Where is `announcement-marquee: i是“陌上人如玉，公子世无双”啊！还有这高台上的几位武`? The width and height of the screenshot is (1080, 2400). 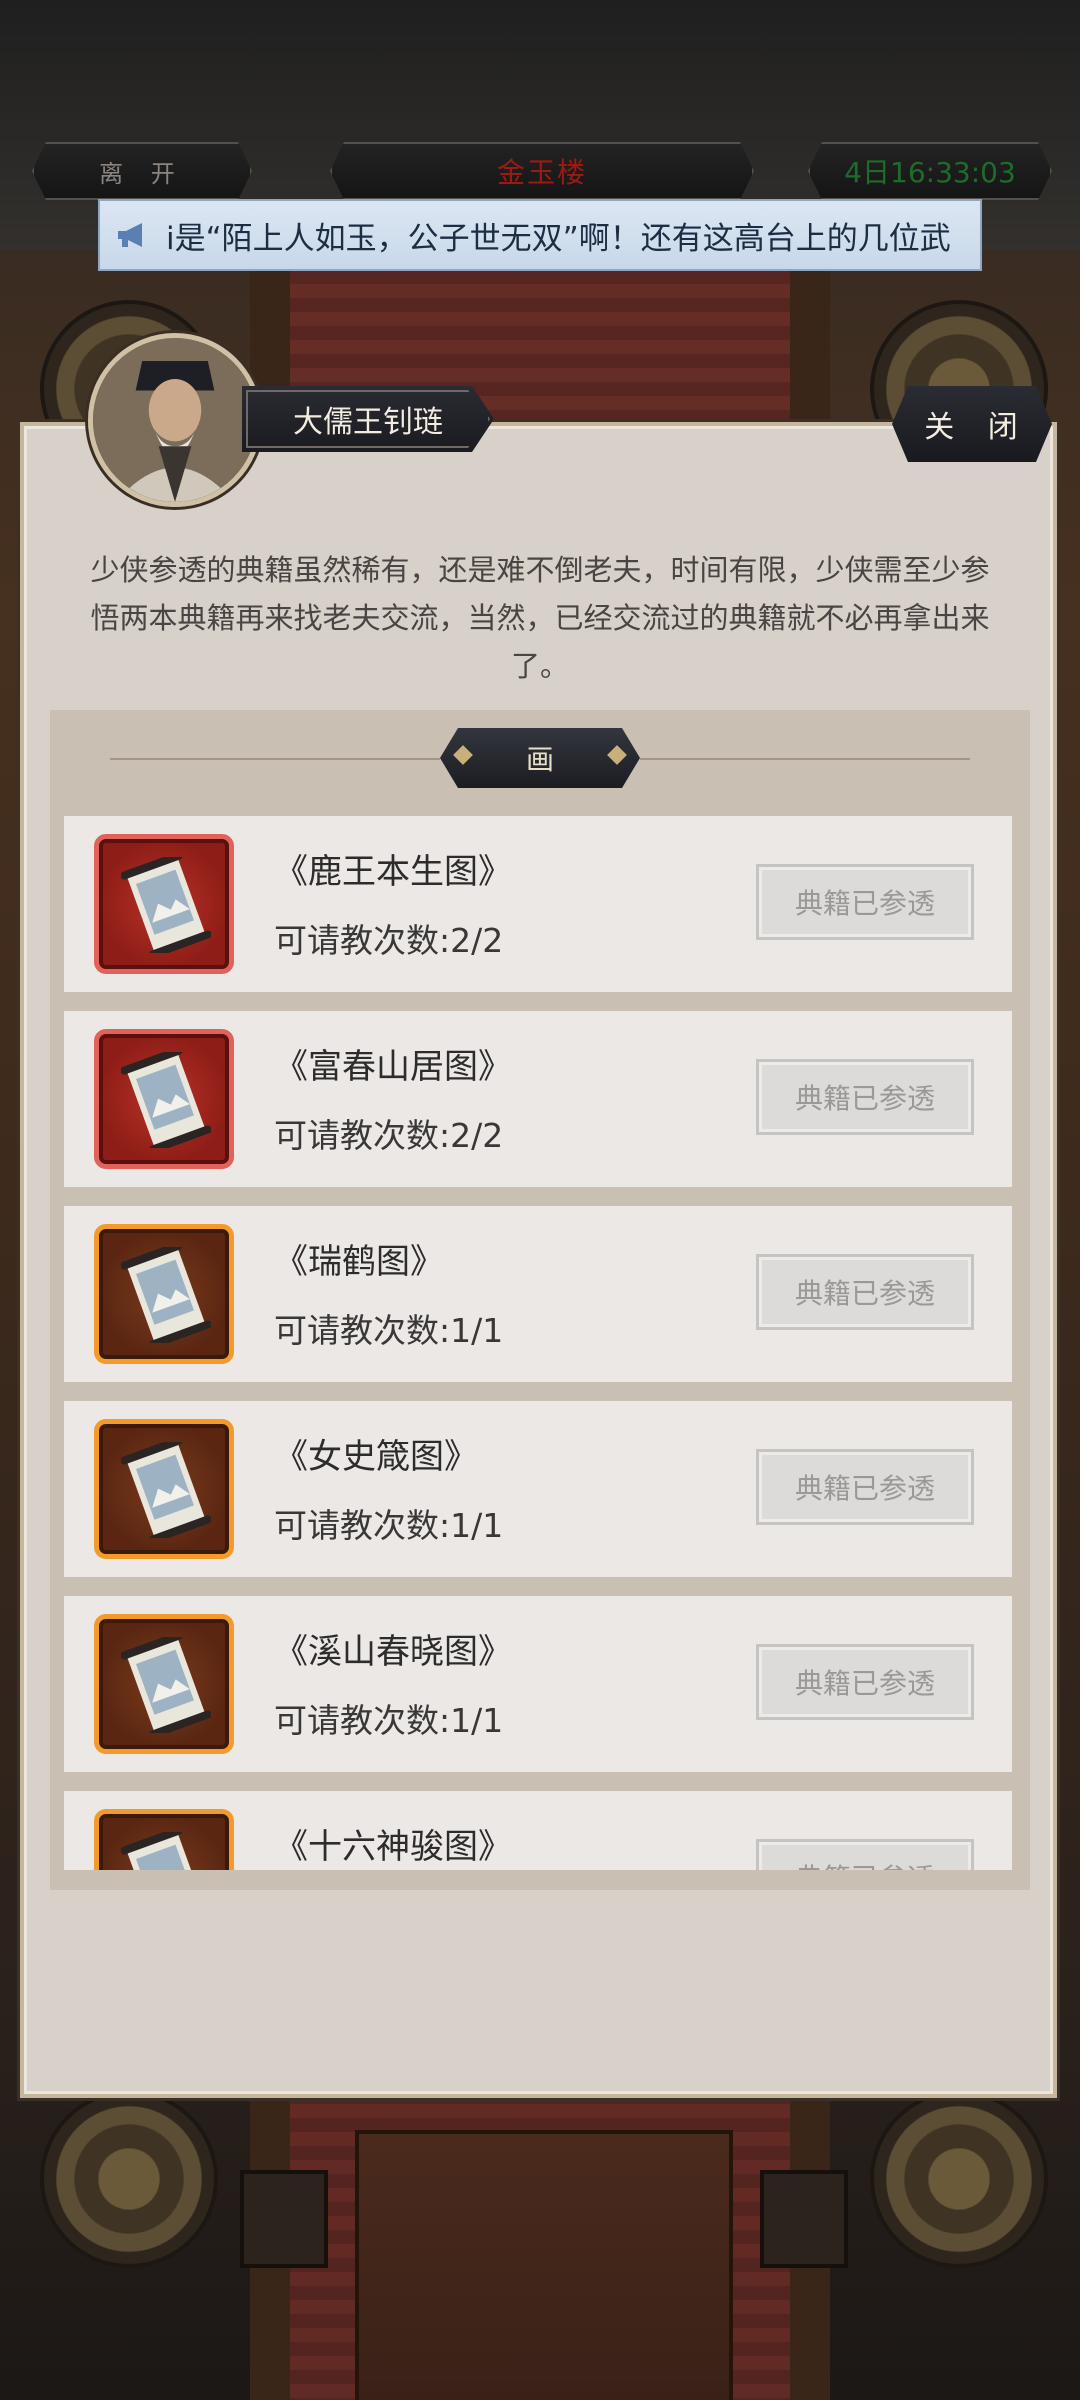 announcement-marquee: i是“陌上人如玉，公子世无双”啊！还有这高台上的几位武 is located at coordinates (540, 235).